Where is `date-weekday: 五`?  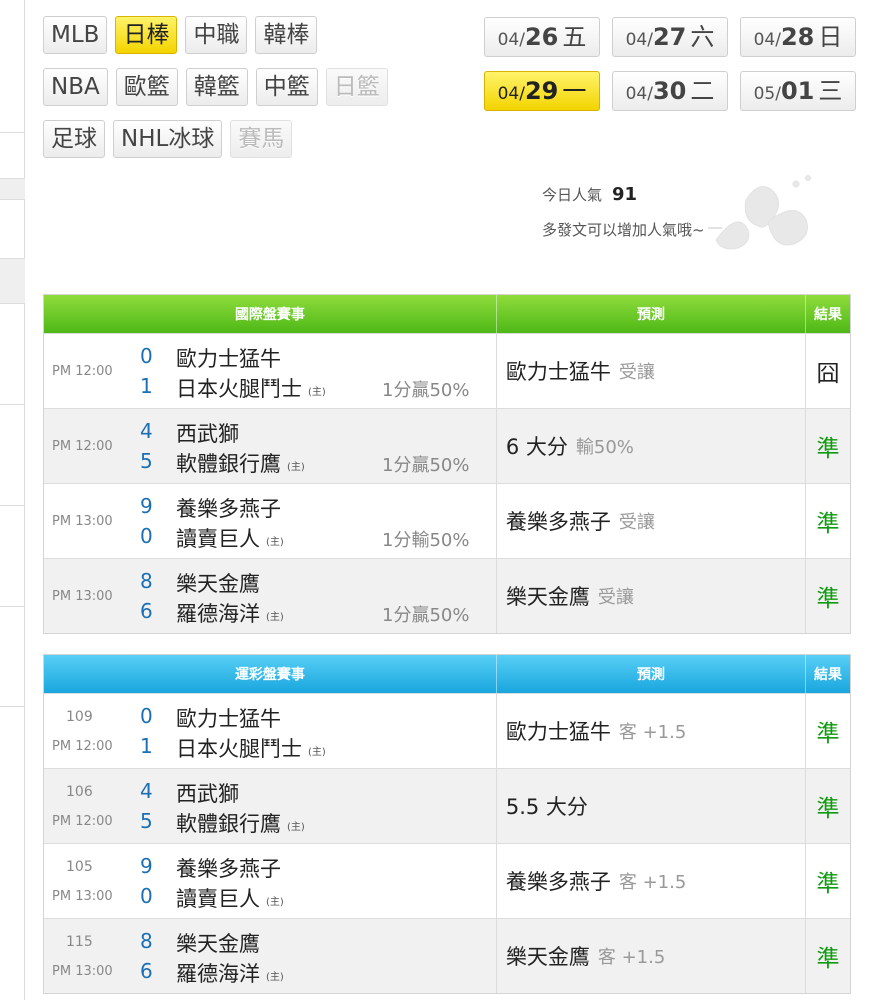
date-weekday: 五 is located at coordinates (574, 37).